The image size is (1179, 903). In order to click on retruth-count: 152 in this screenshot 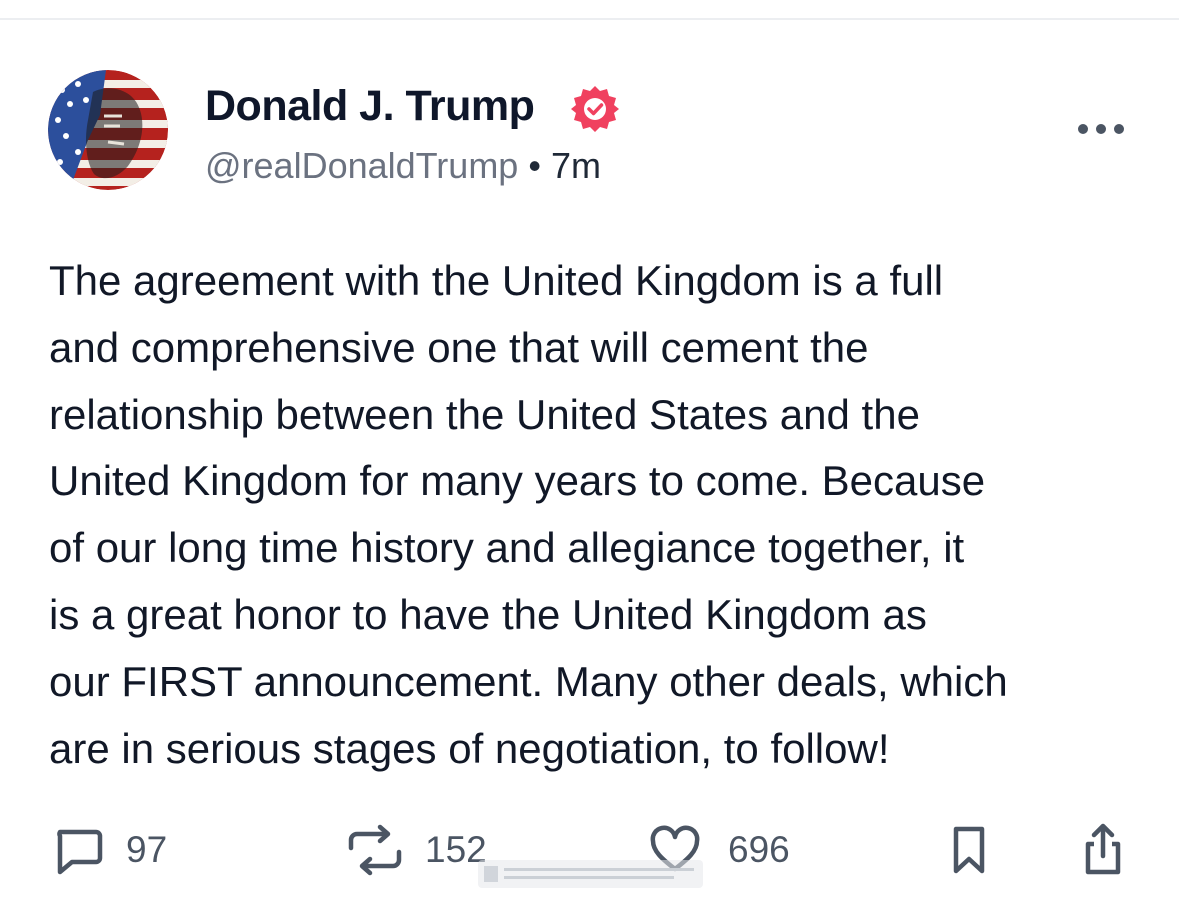, I will do `click(456, 849)`.